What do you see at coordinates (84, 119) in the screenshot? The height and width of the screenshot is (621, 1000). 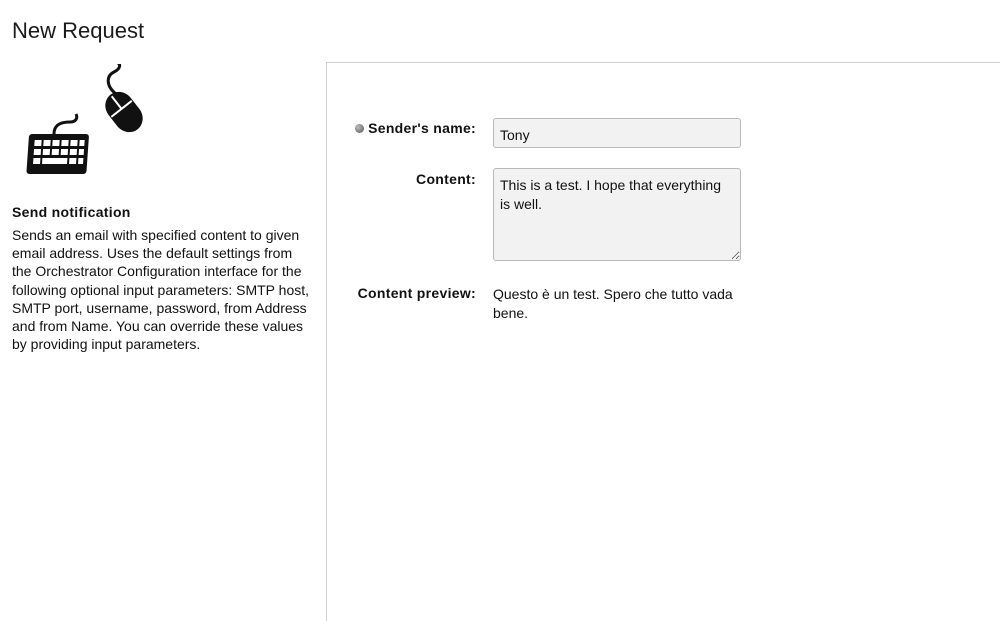 I see `keyboard-mouse-icon` at bounding box center [84, 119].